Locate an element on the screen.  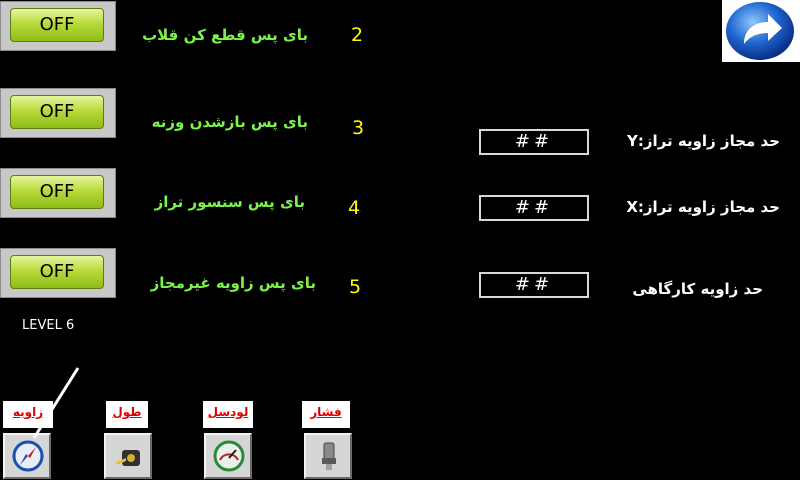
forward-arrow-icon is located at coordinates (760, 31).